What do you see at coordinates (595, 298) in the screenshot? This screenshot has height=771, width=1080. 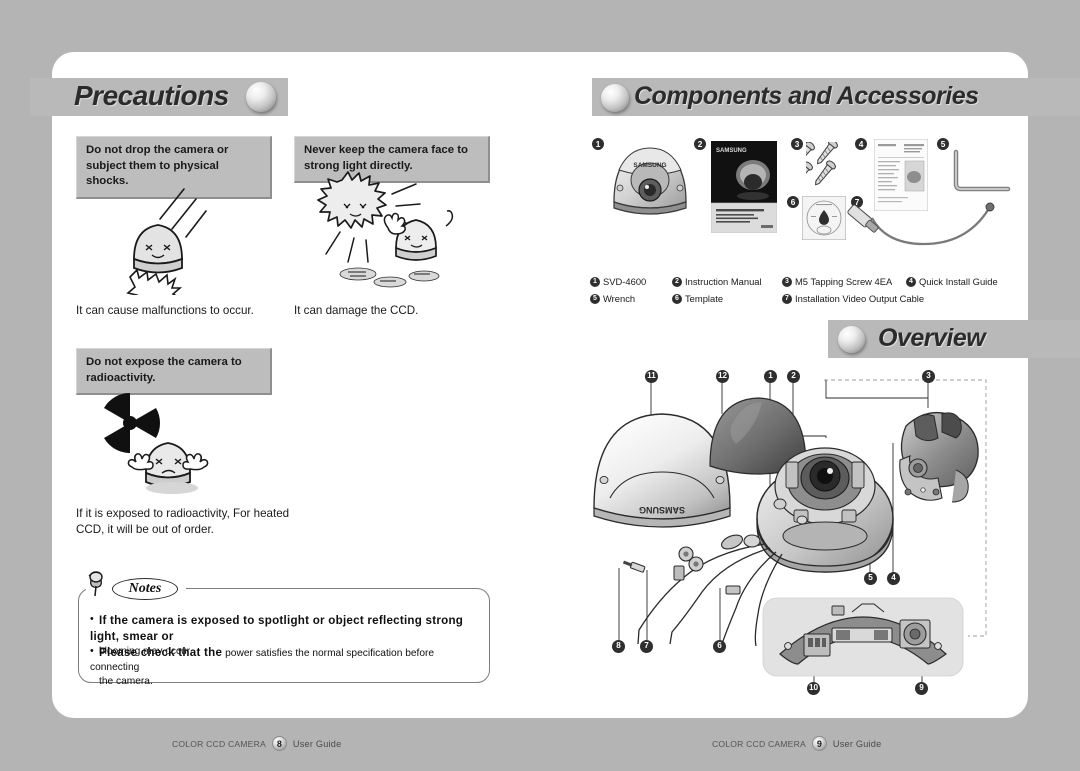 I see `legend-bullet-icon: 5` at bounding box center [595, 298].